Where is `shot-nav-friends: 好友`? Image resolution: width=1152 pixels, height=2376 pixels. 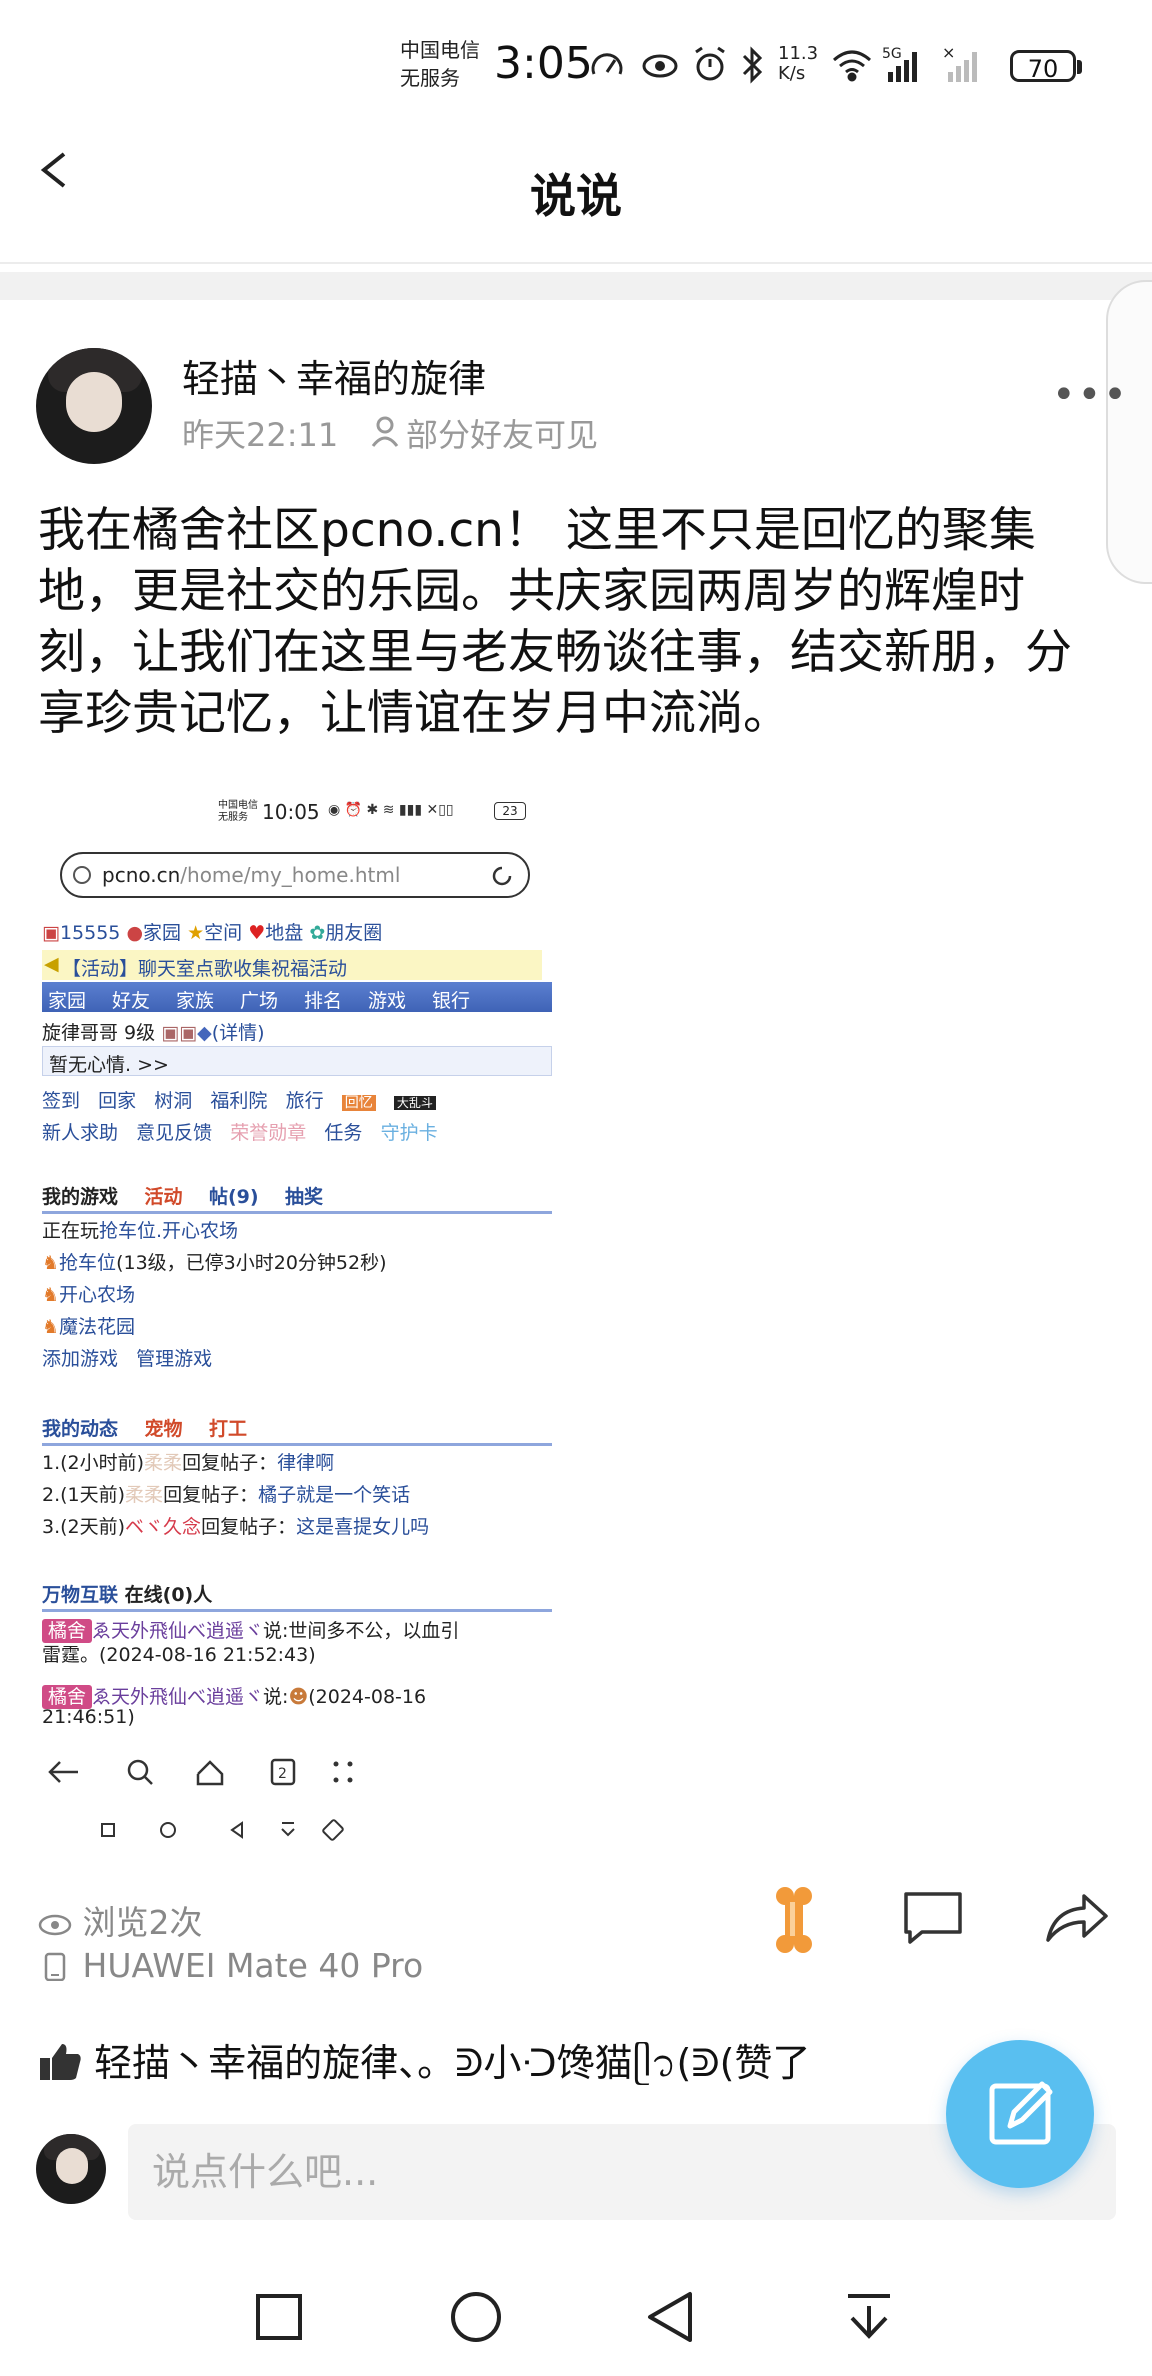 shot-nav-friends: 好友 is located at coordinates (131, 1001).